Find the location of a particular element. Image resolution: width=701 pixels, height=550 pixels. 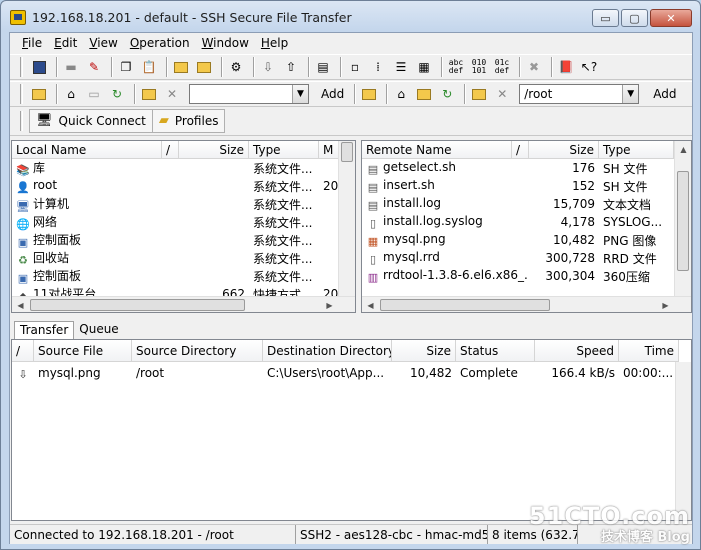

remote-vertical-scrollbar: ▲ is located at coordinates (682, 218).